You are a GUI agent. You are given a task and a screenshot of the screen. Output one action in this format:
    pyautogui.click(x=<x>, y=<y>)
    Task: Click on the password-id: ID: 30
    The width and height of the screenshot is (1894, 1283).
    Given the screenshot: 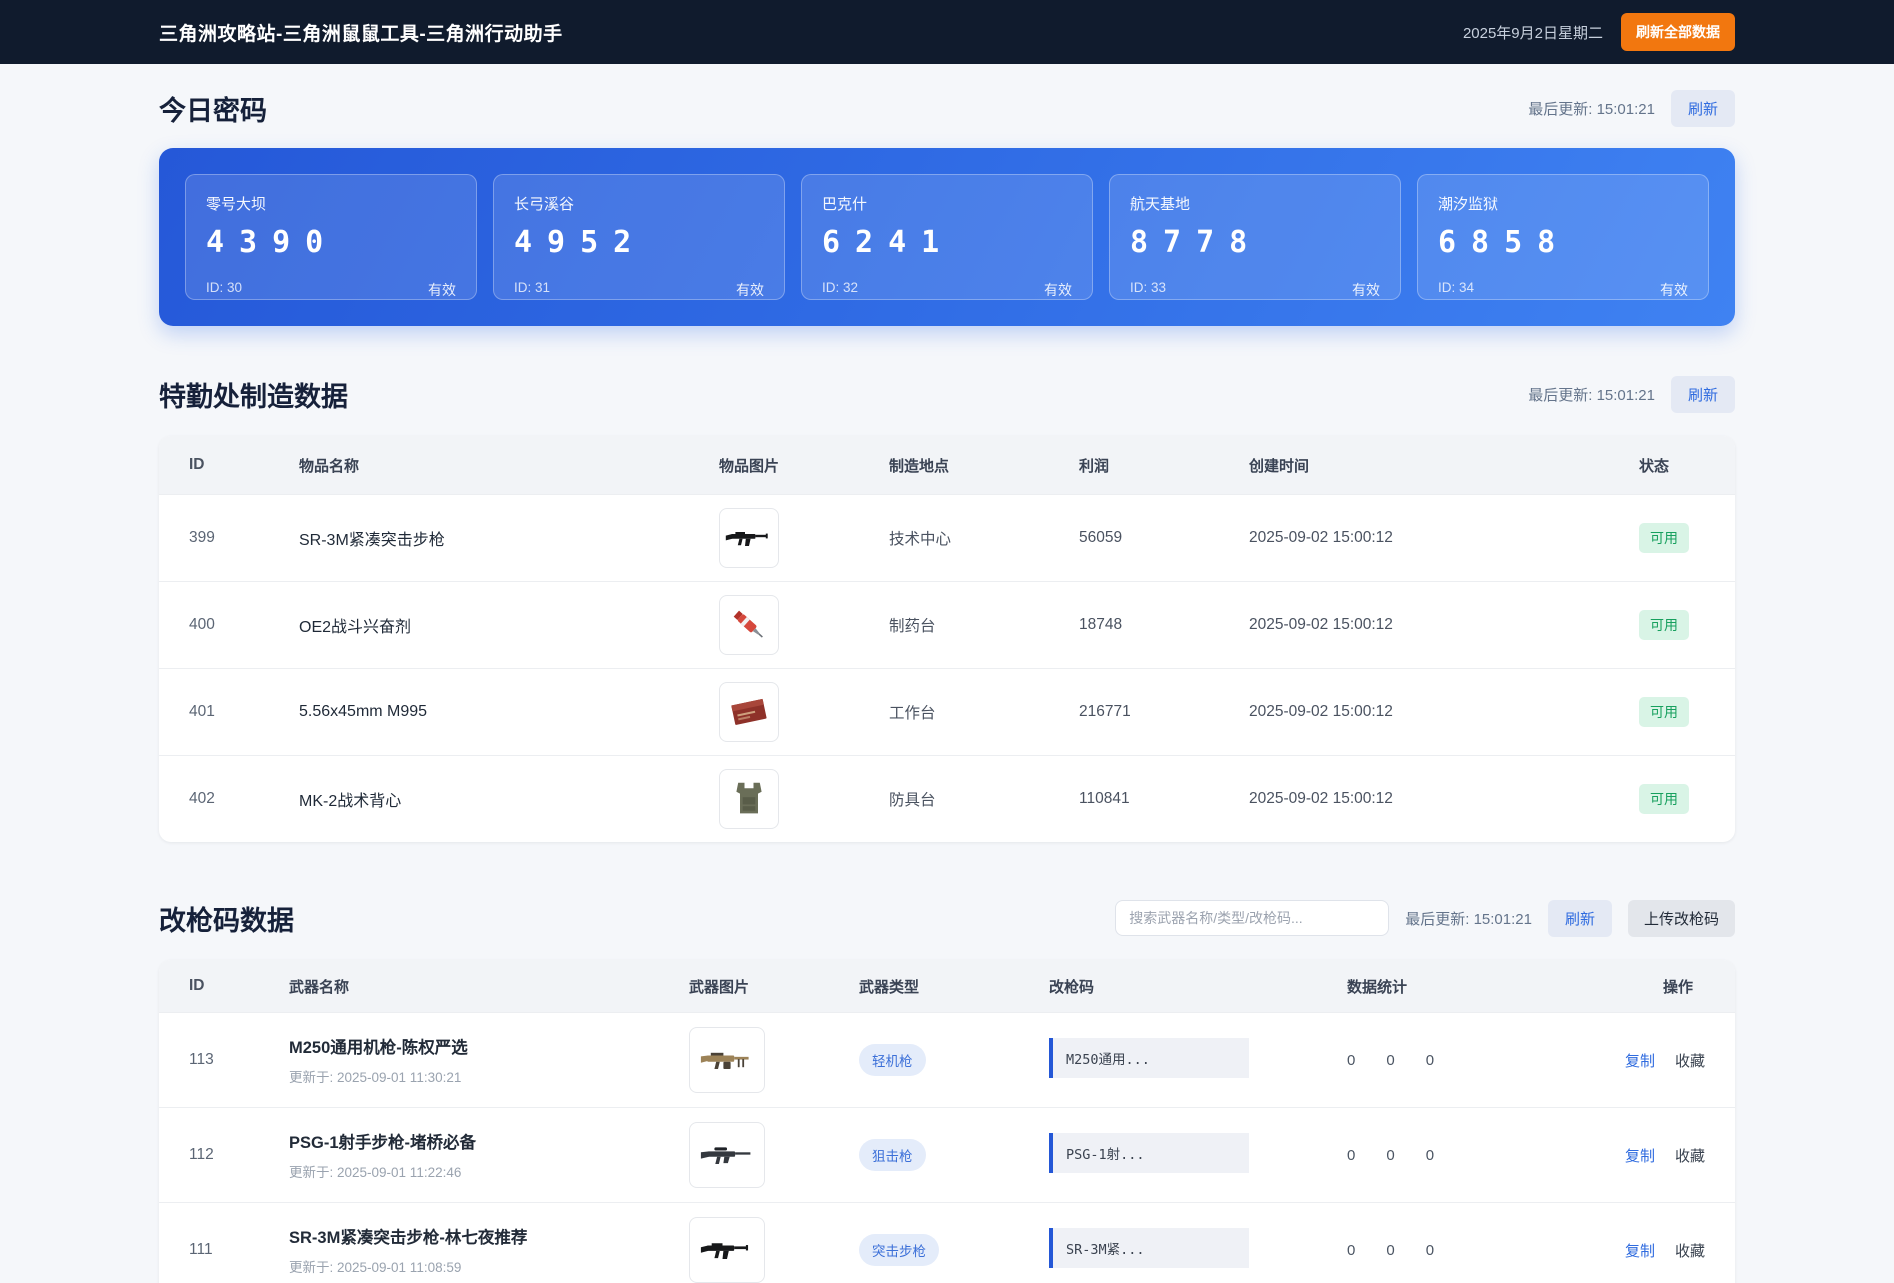 What is the action you would take?
    pyautogui.click(x=224, y=287)
    